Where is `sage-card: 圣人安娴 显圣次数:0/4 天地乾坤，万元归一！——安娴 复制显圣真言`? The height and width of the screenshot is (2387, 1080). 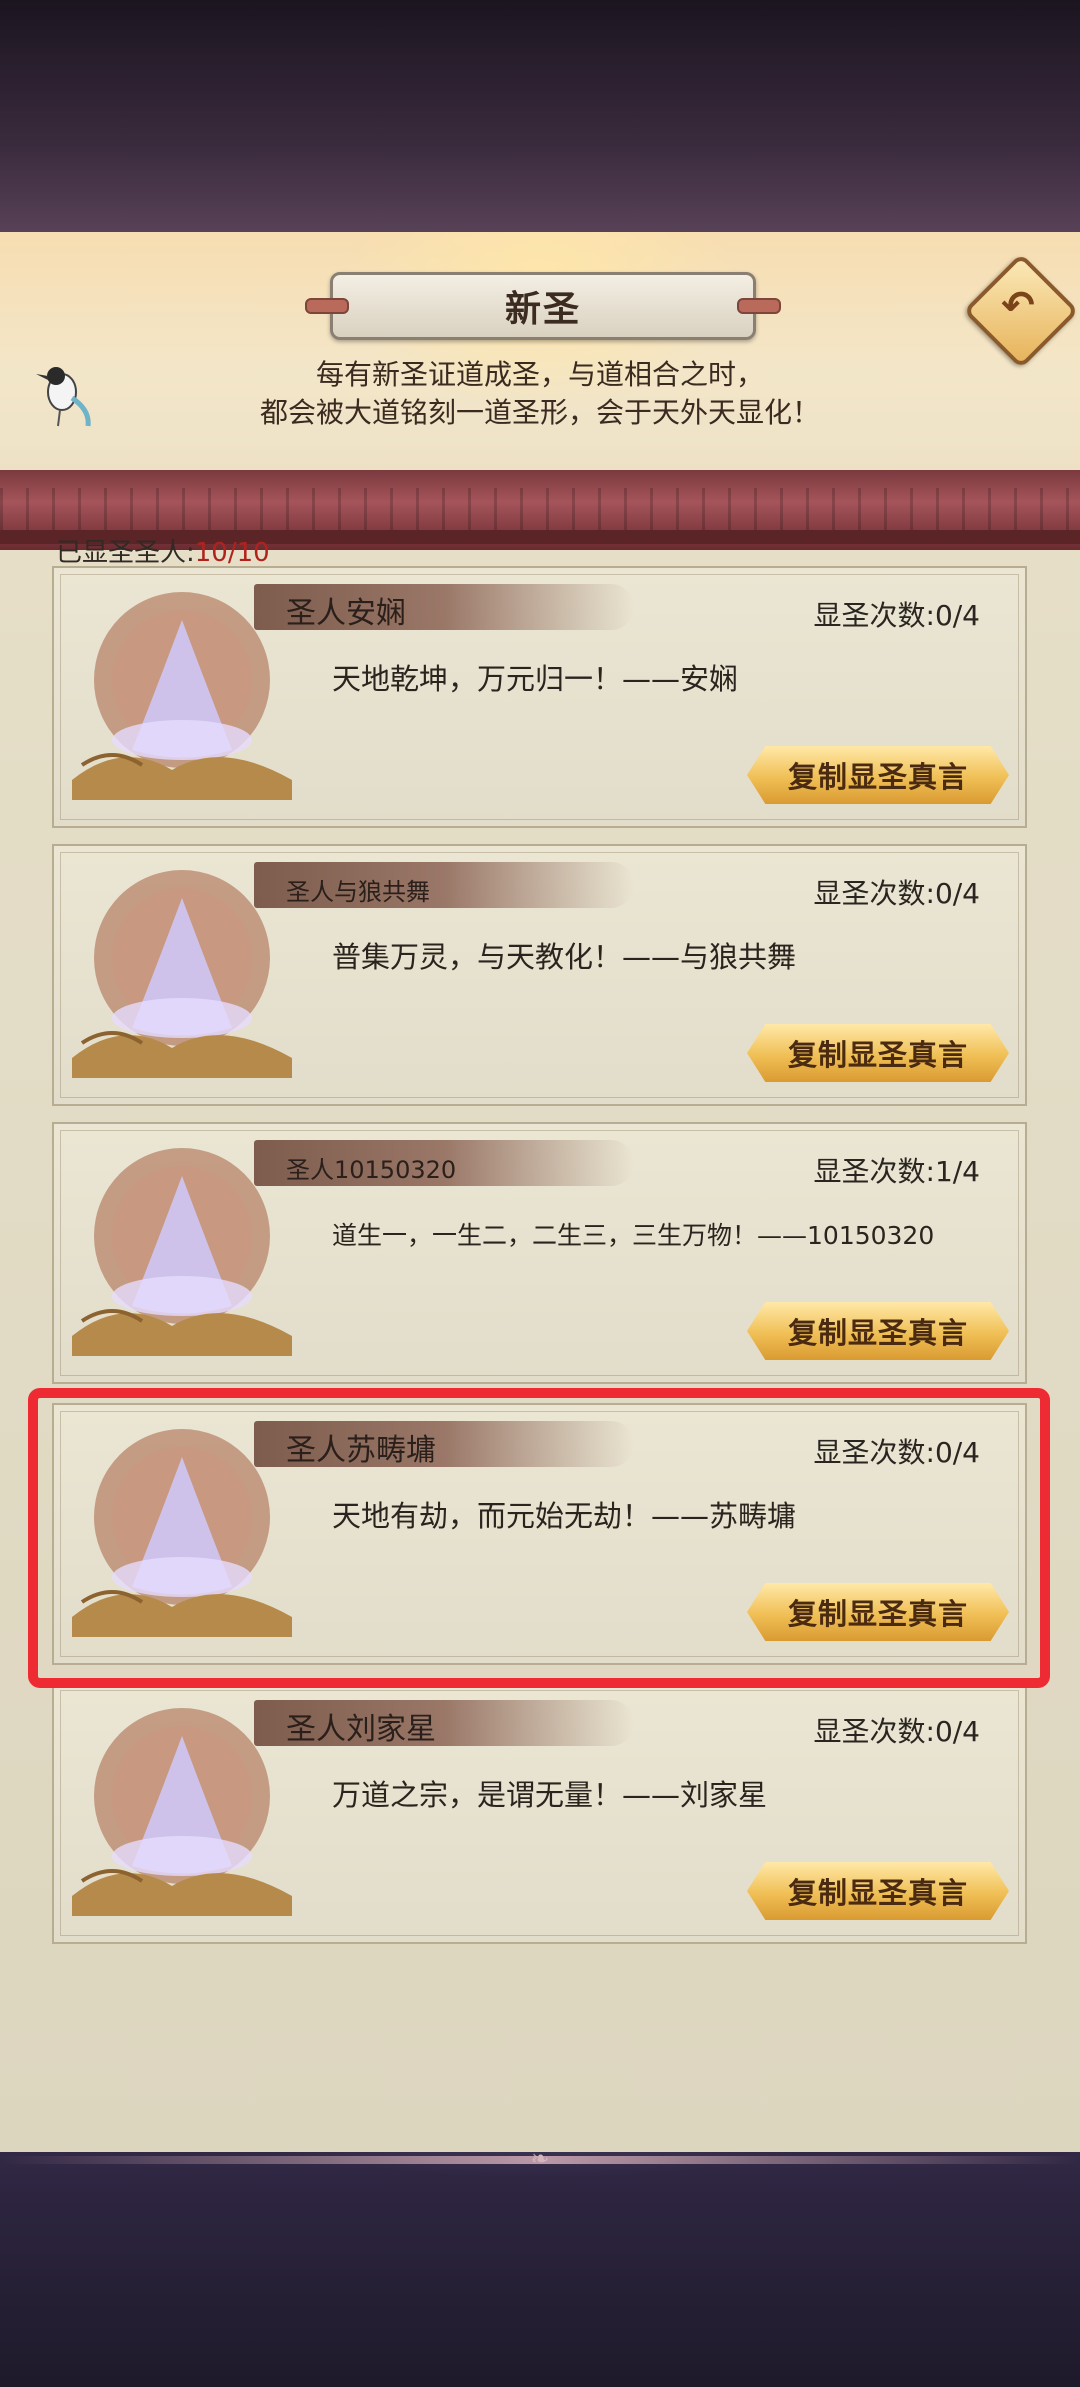
sage-card: 圣人安娴 显圣次数:0/4 天地乾坤，万元归一！——安娴 复制显圣真言 is located at coordinates (539, 697).